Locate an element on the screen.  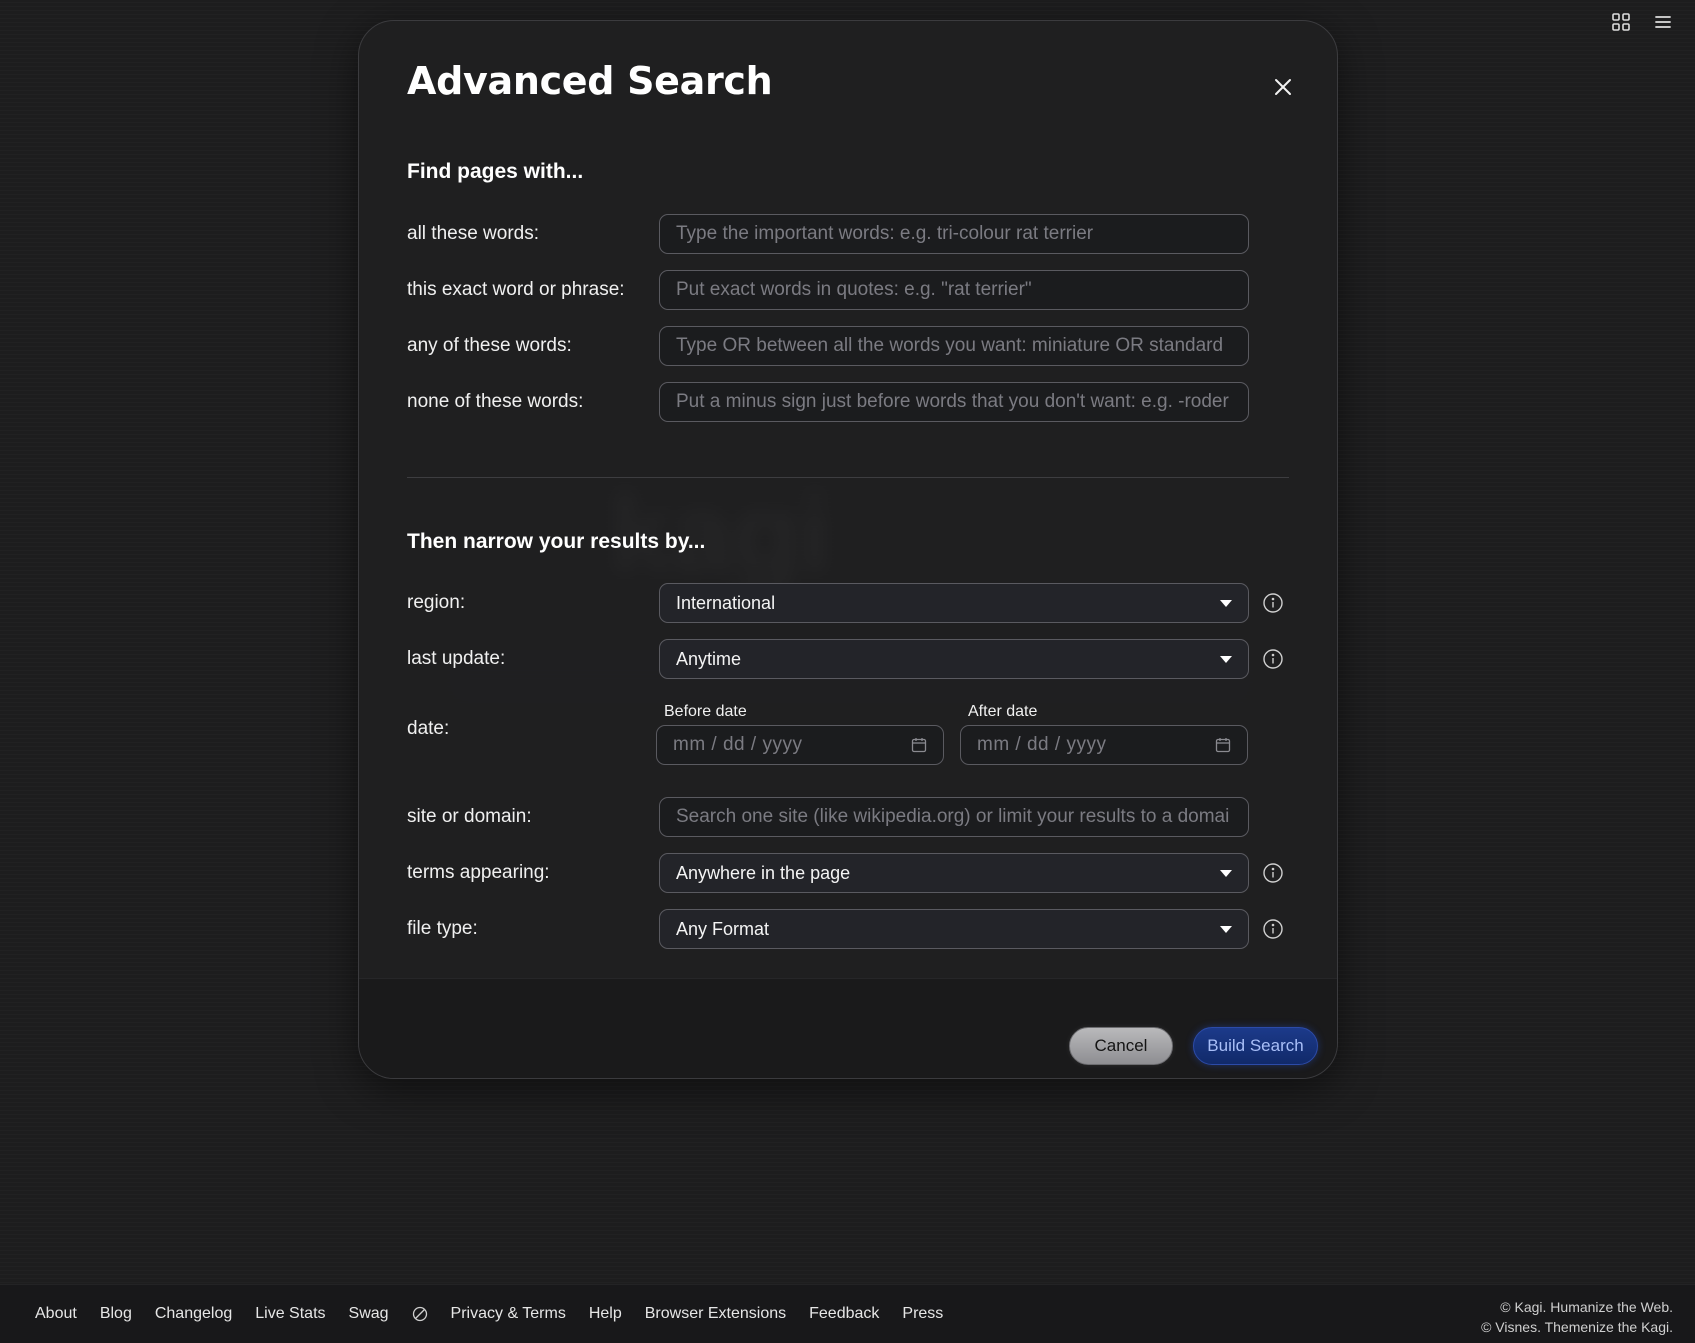
before-date-group: Before date mm / dd / yyyy is located at coordinates (800, 734).